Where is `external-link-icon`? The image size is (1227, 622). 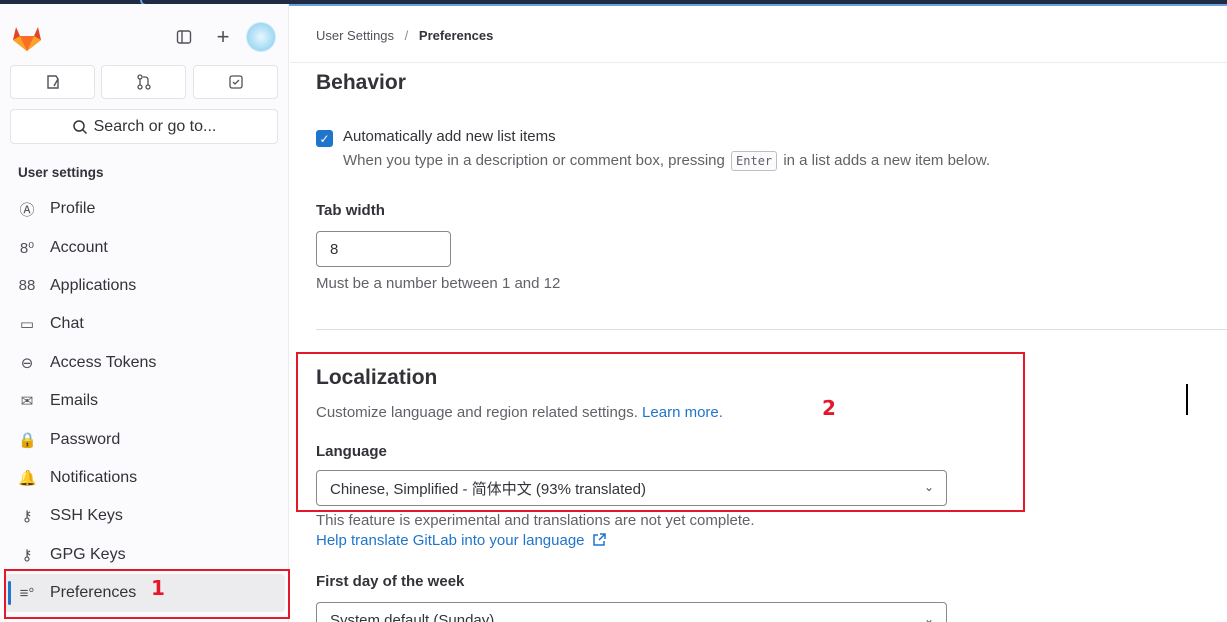 external-link-icon is located at coordinates (599, 539).